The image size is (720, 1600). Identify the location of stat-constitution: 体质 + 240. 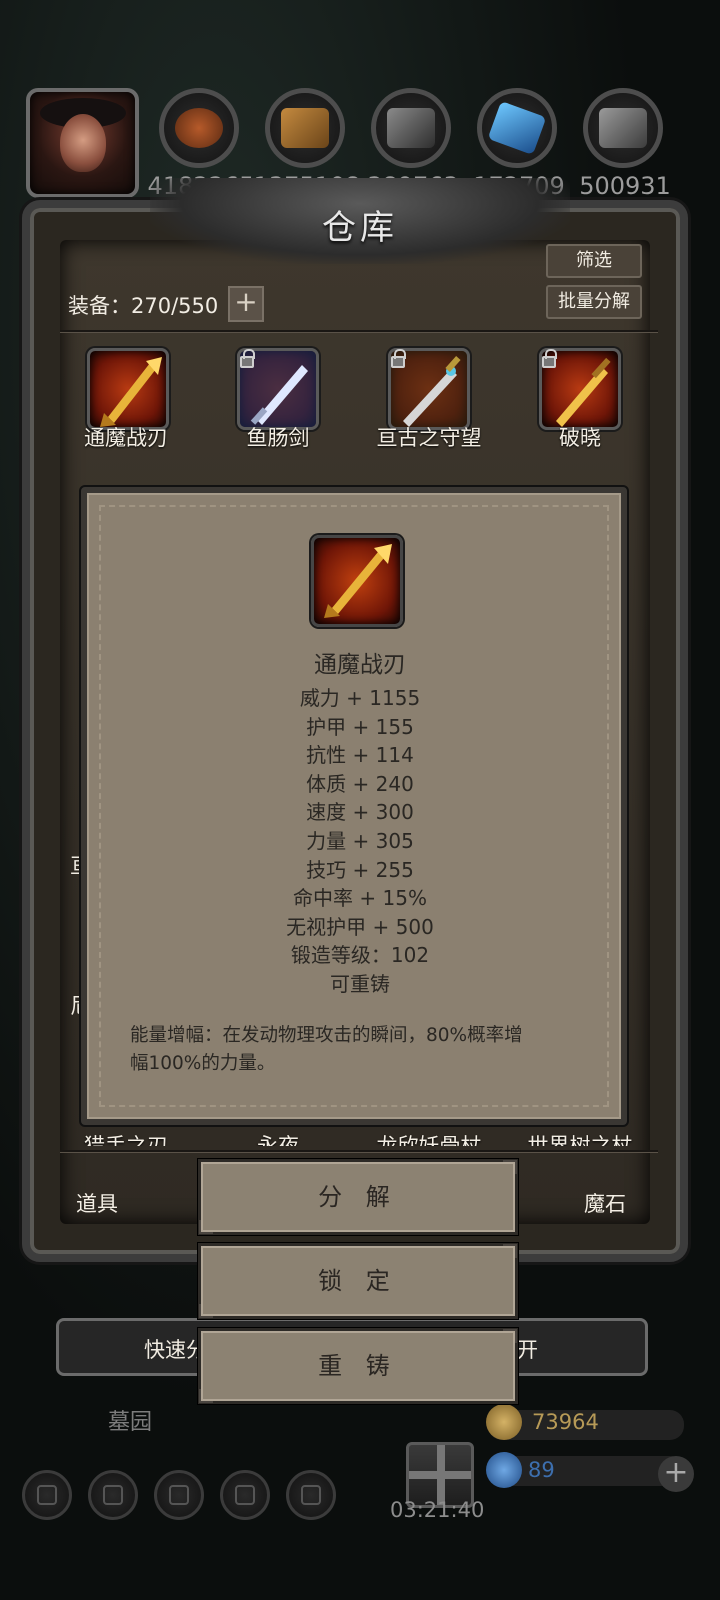
(360, 783).